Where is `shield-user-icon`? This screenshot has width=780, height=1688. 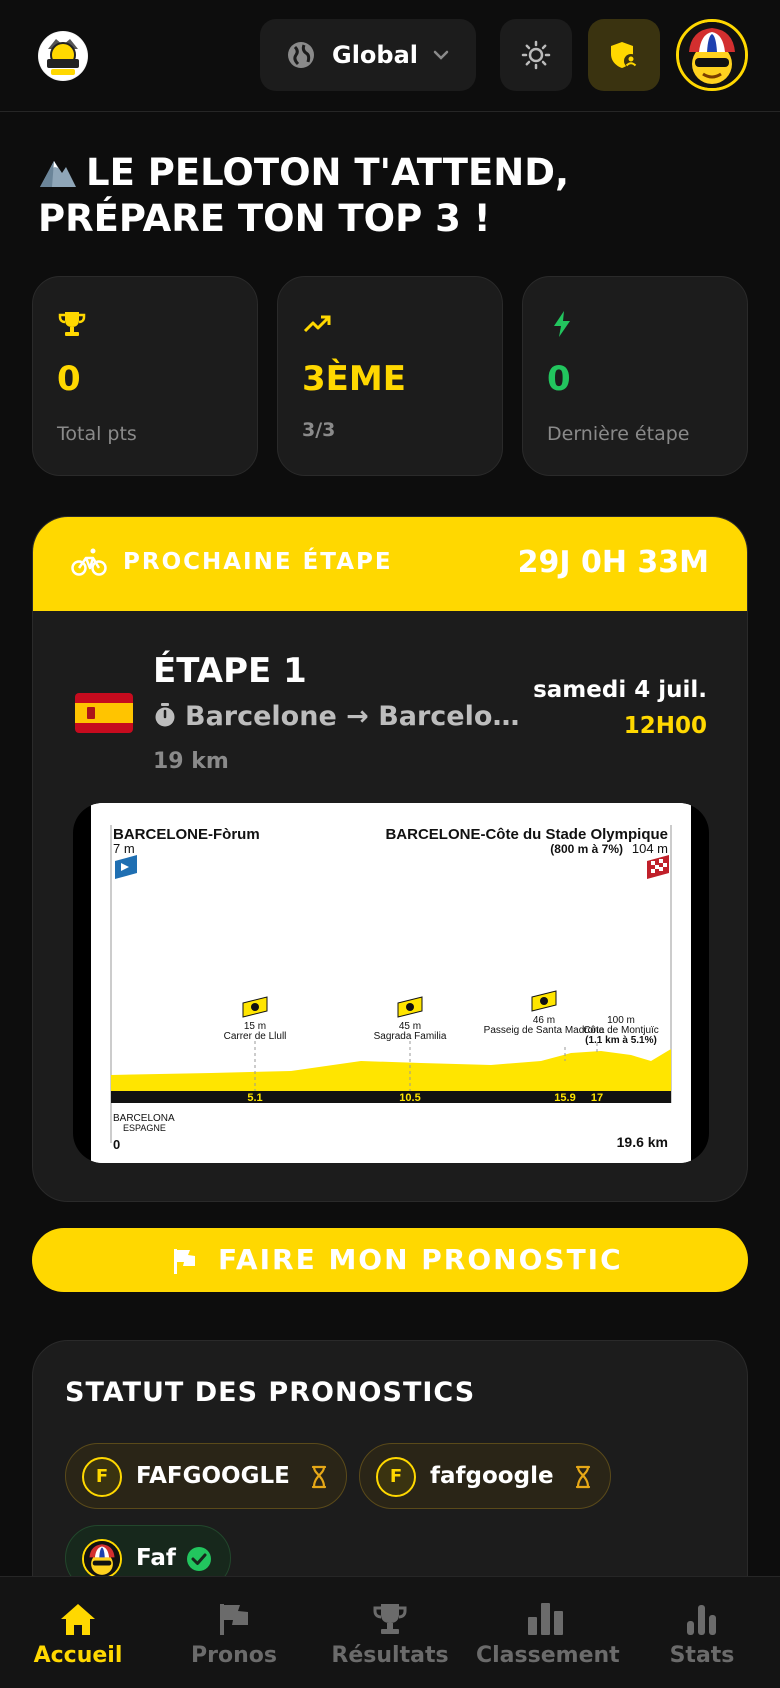
shield-user-icon is located at coordinates (624, 55).